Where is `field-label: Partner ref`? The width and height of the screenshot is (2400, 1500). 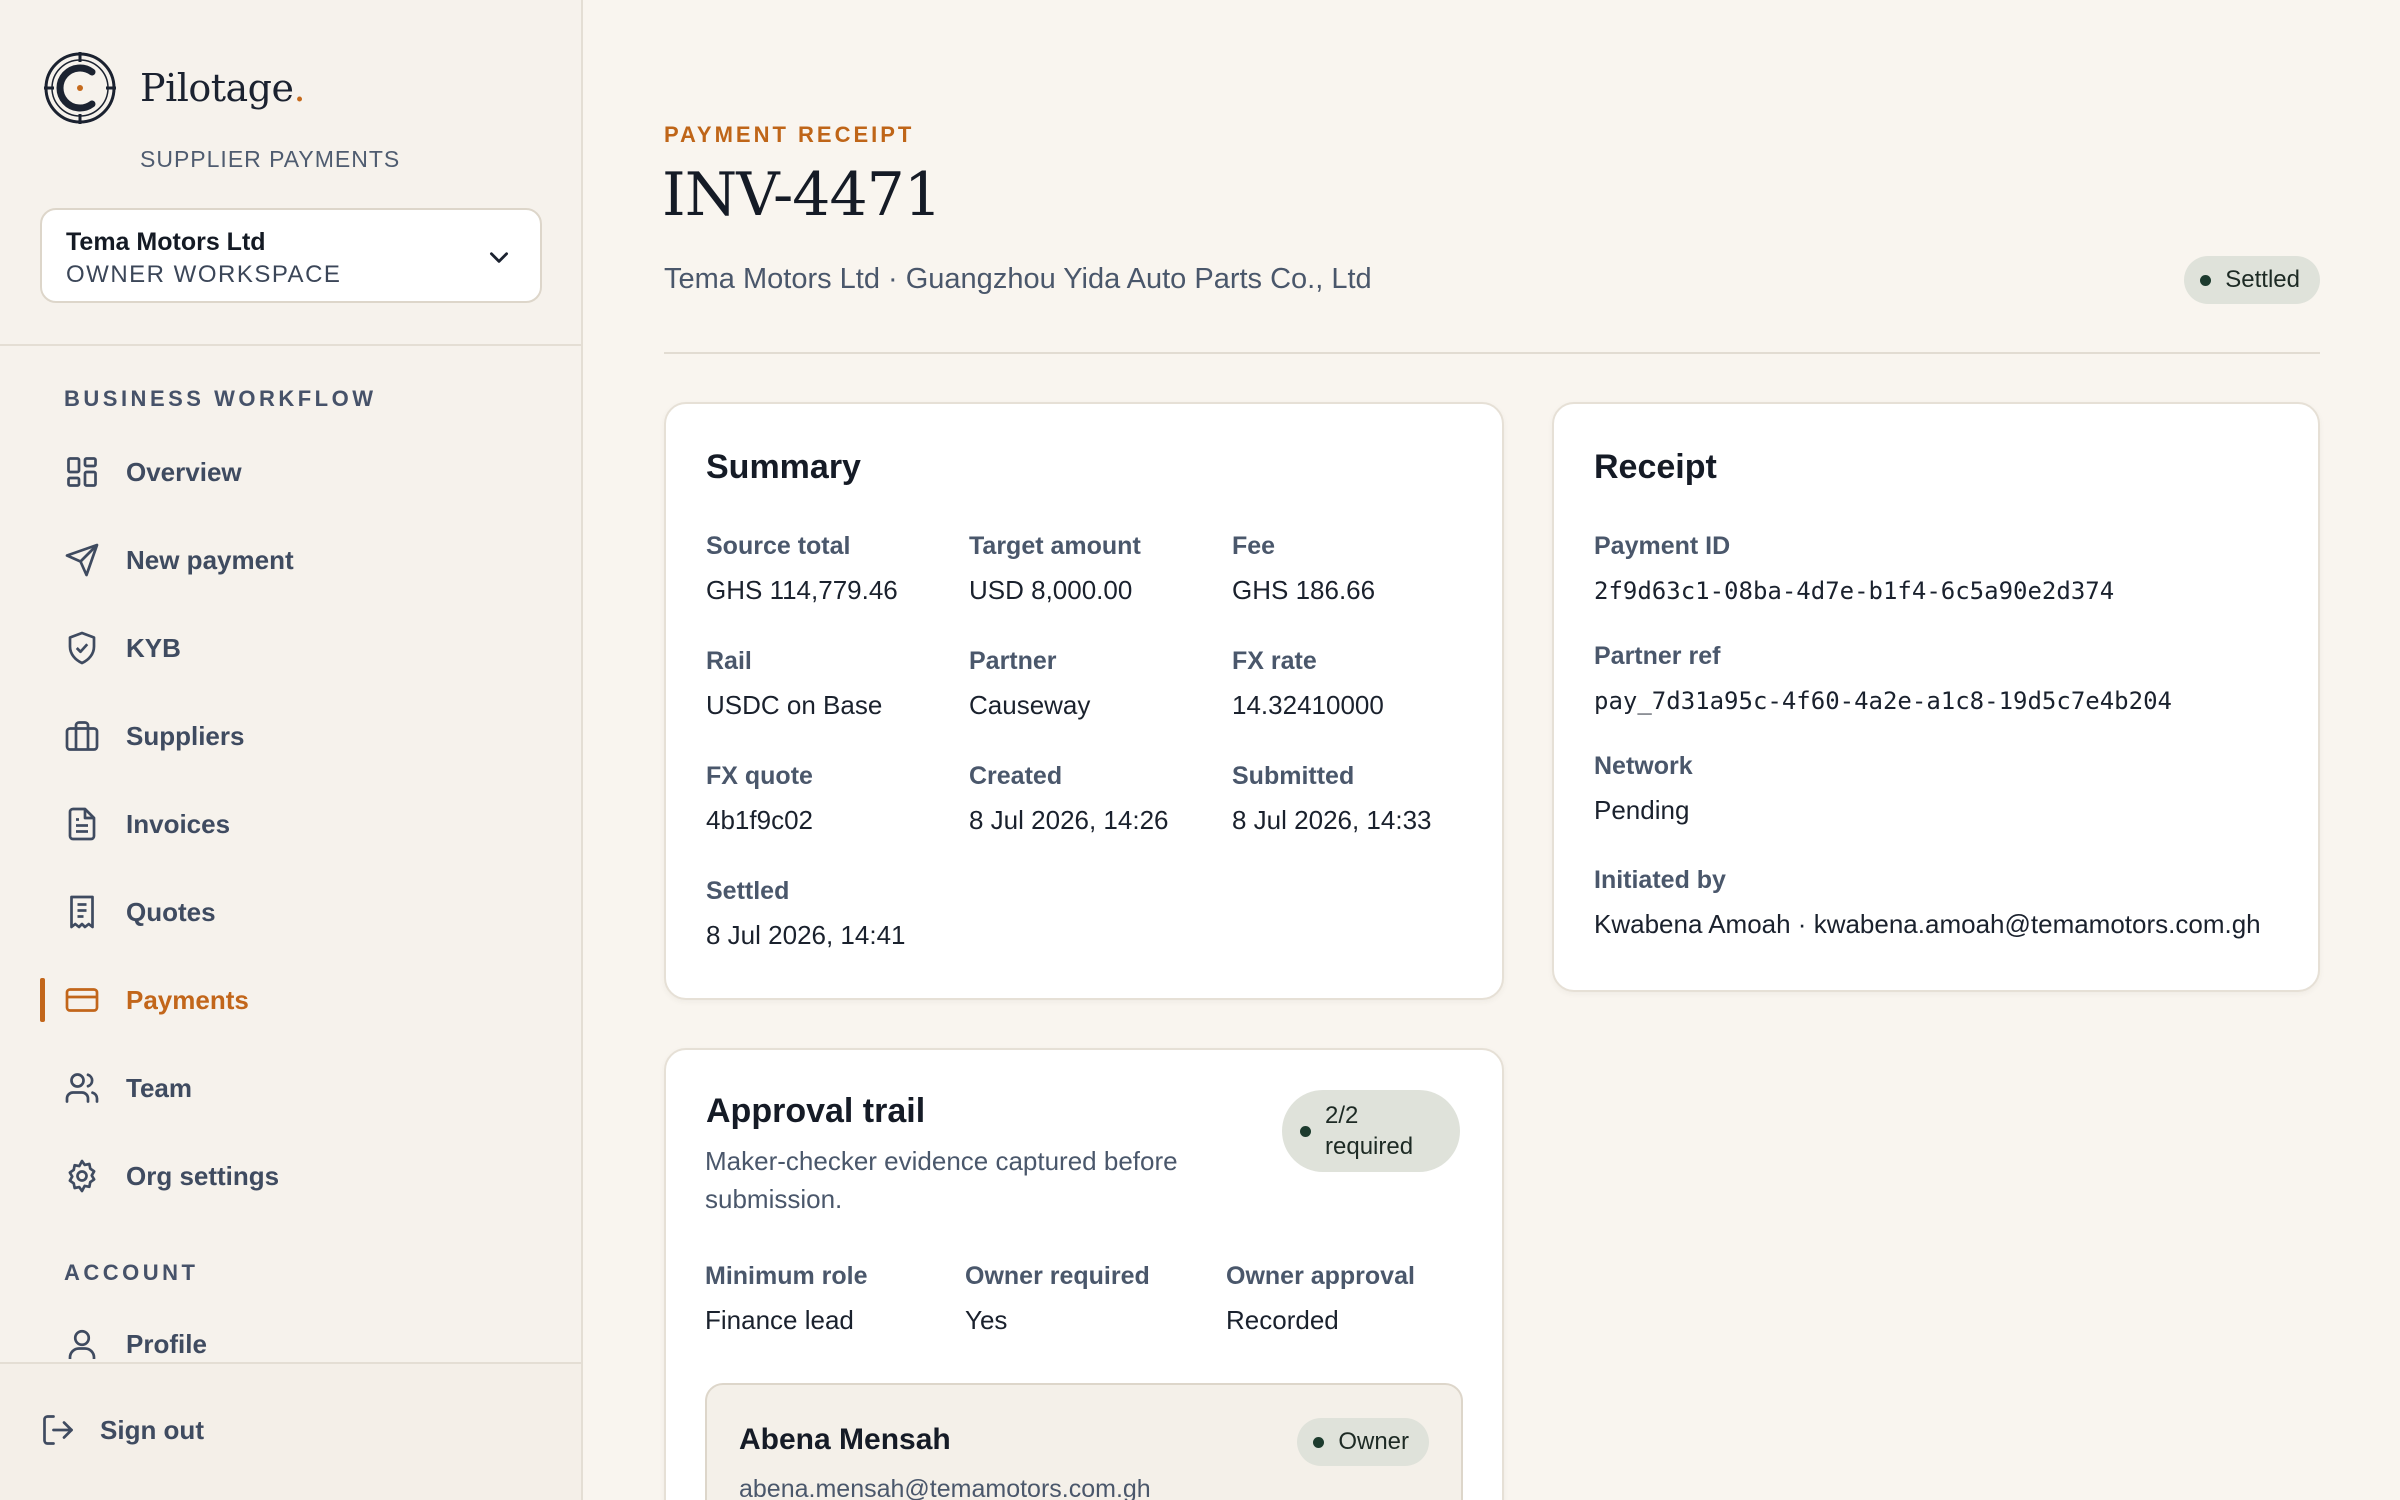 field-label: Partner ref is located at coordinates (1657, 656).